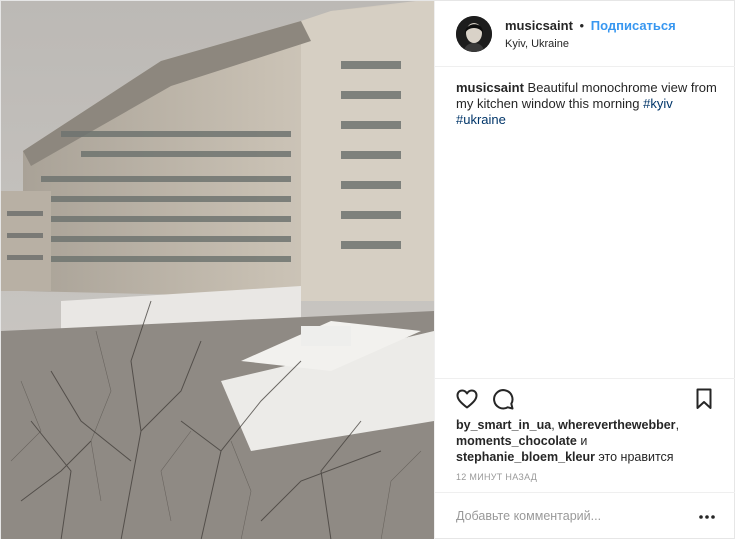  I want to click on bookmark-icon, so click(704, 399).